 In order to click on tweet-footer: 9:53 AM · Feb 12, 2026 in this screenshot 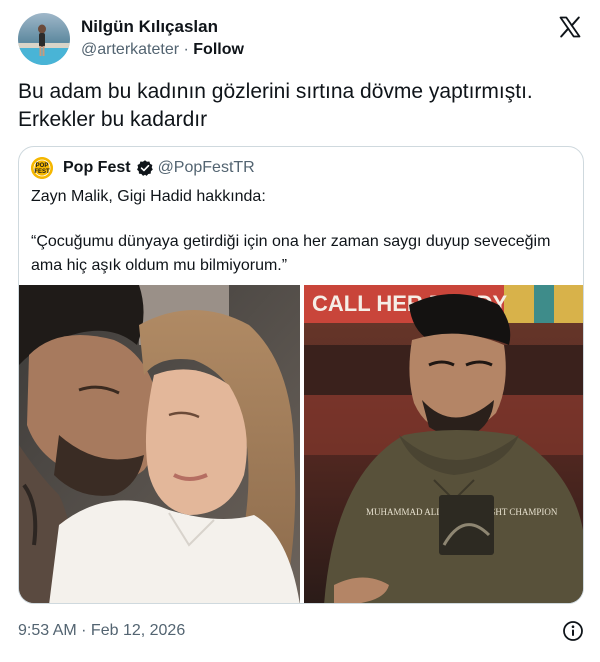, I will do `click(301, 631)`.